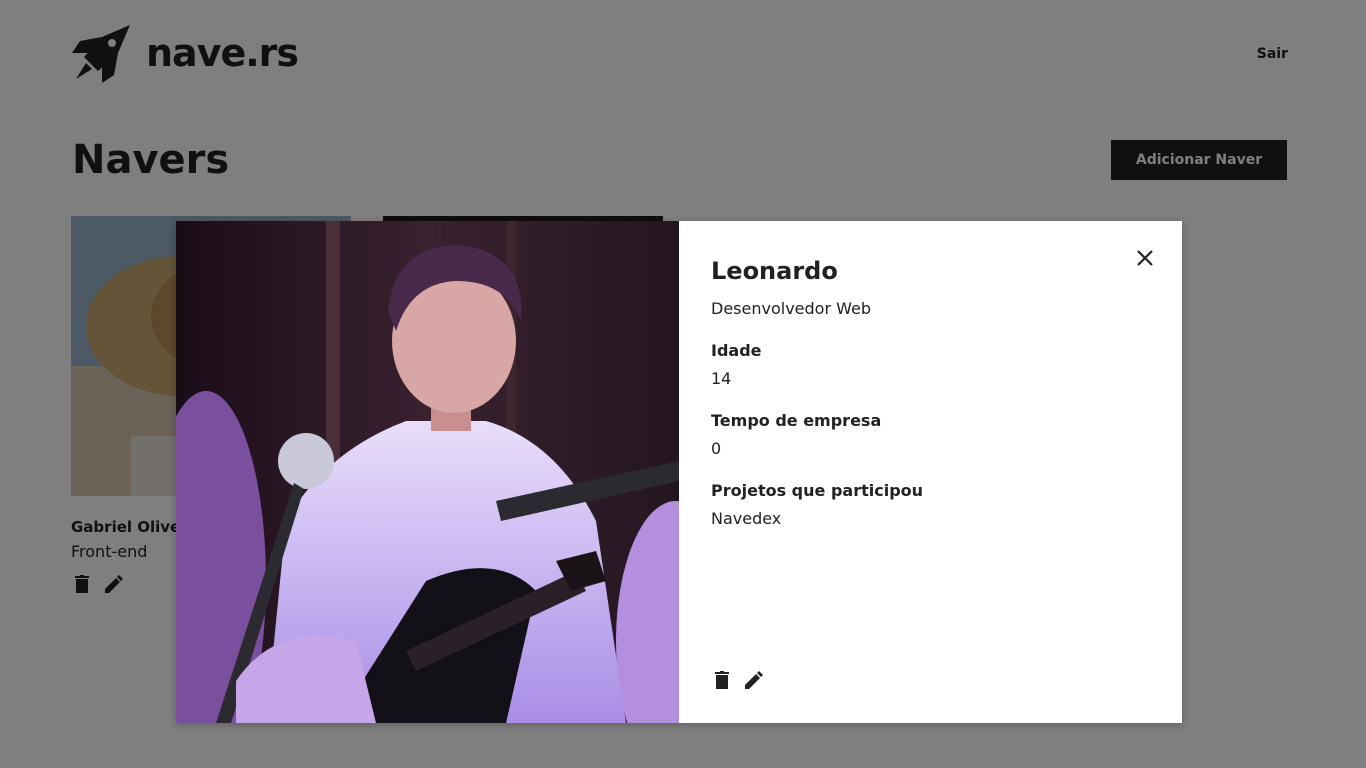  Describe the element at coordinates (774, 271) in the screenshot. I see `modal-naver-name: Leonardo` at that location.